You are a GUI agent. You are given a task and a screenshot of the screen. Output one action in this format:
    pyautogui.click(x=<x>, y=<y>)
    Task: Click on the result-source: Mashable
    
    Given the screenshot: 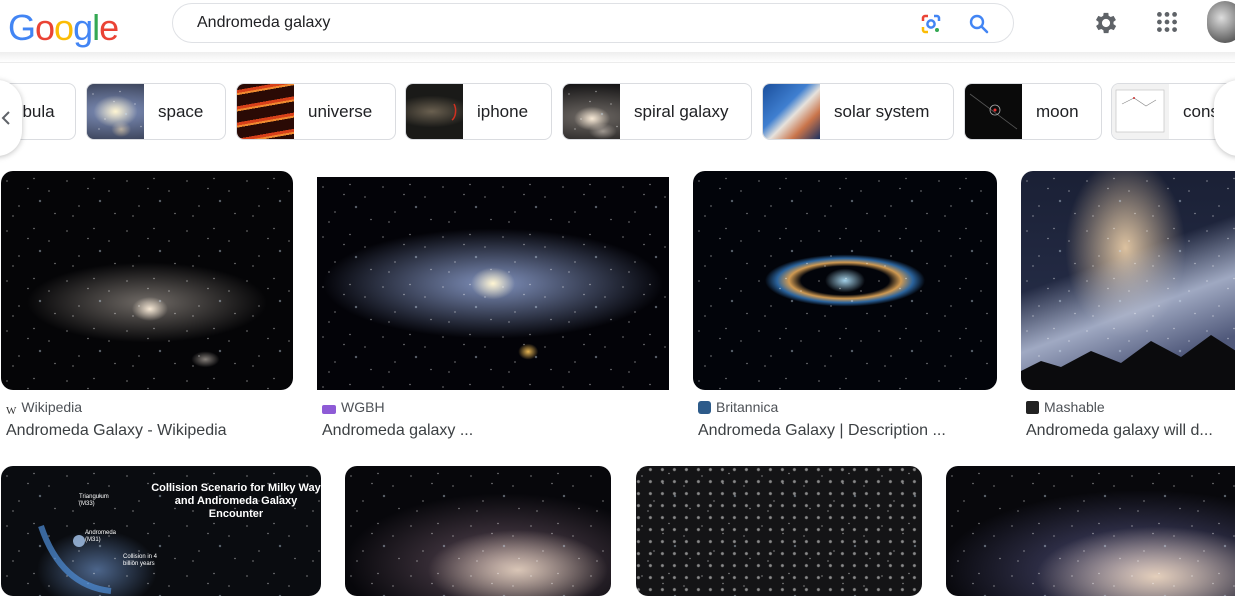 What is the action you would take?
    pyautogui.click(x=1065, y=407)
    